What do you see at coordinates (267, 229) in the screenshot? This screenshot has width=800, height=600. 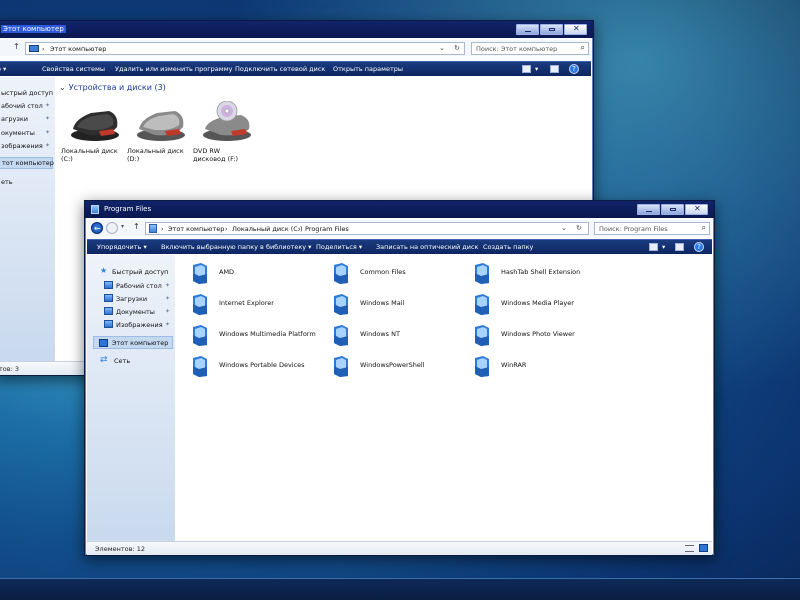 I see `breadcrumb-local-disk: Локальный диск (C:)` at bounding box center [267, 229].